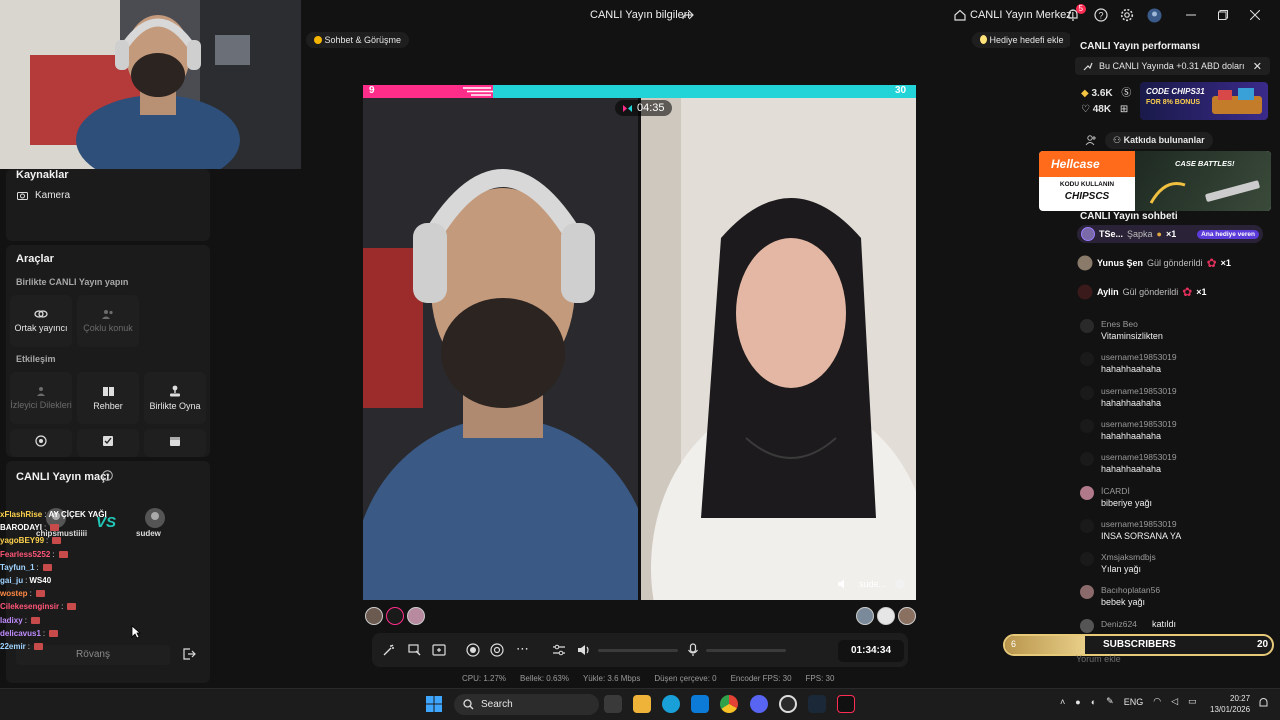 This screenshot has width=1280, height=720. I want to click on gear-icon, so click(1128, 16).